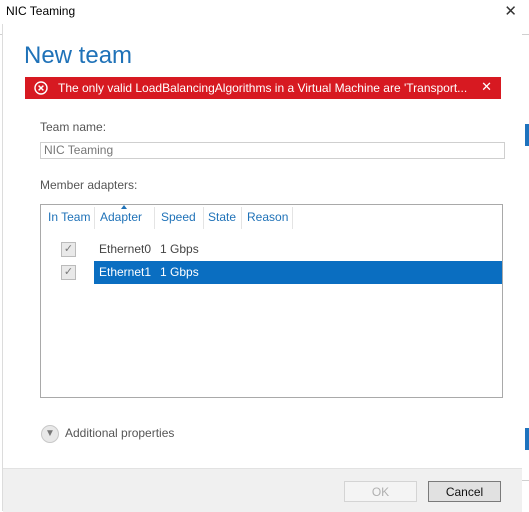  What do you see at coordinates (272, 150) in the screenshot?
I see `team-name-input: NIC Teaming` at bounding box center [272, 150].